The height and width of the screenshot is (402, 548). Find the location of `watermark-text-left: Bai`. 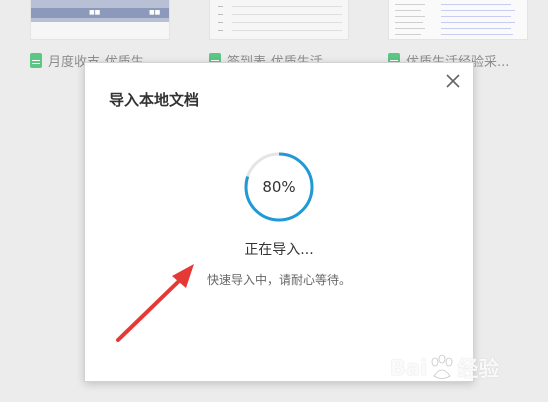

watermark-text-left: Bai is located at coordinates (409, 368).